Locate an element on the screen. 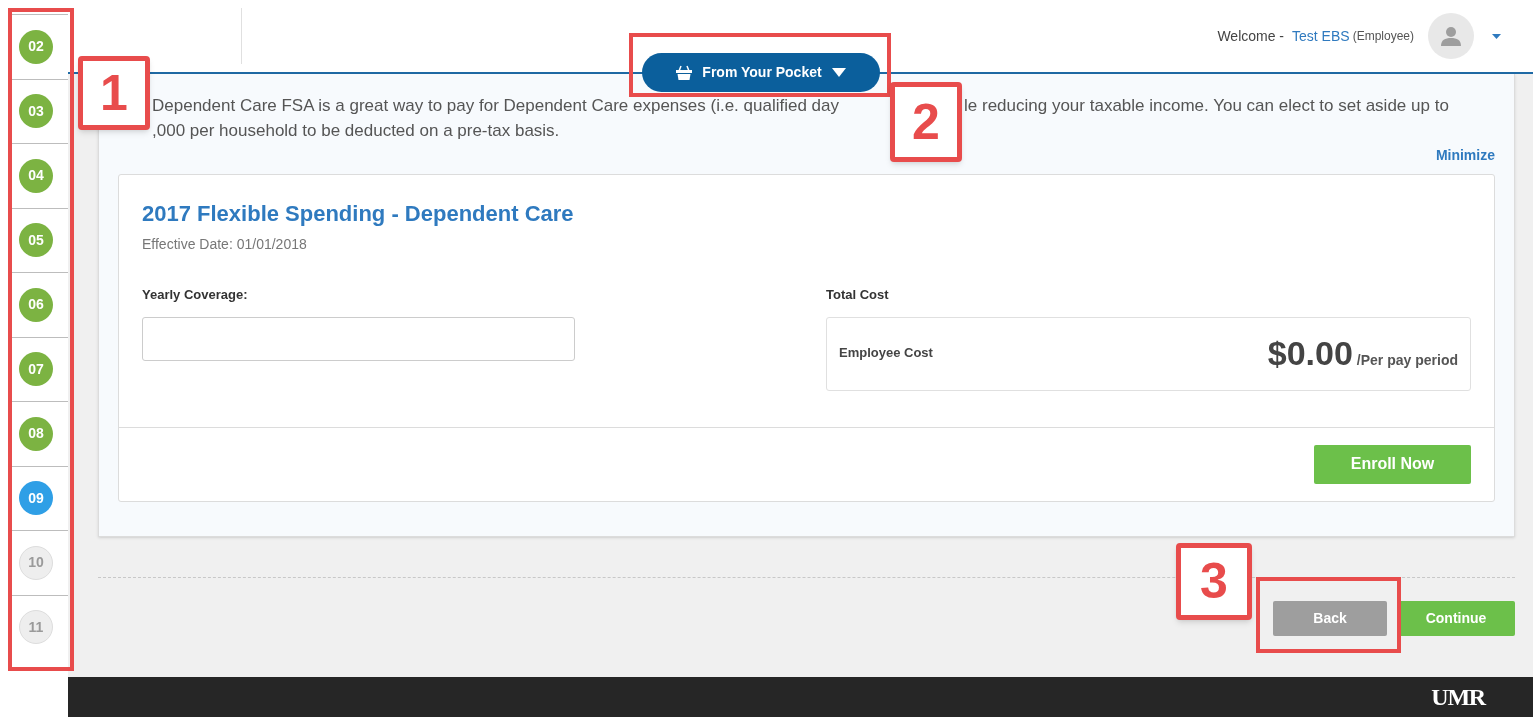  cost-amount: $0.00 is located at coordinates (1310, 353).